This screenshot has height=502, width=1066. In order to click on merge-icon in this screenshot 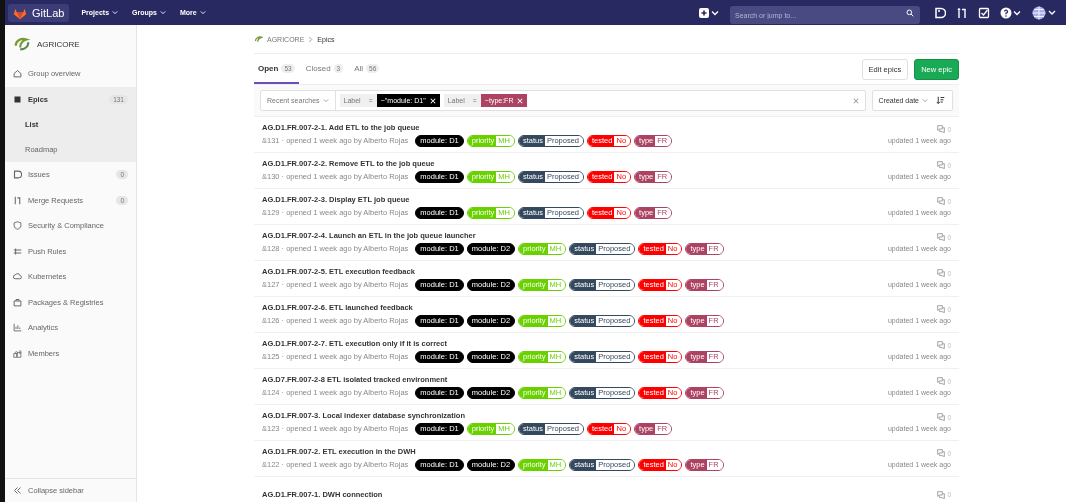, I will do `click(17, 200)`.